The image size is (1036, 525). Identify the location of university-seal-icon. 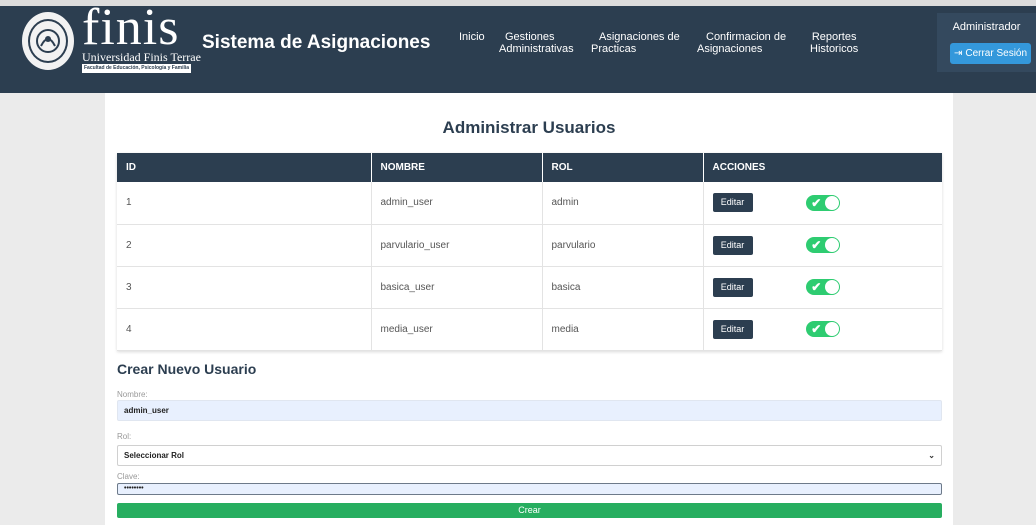
(48, 41).